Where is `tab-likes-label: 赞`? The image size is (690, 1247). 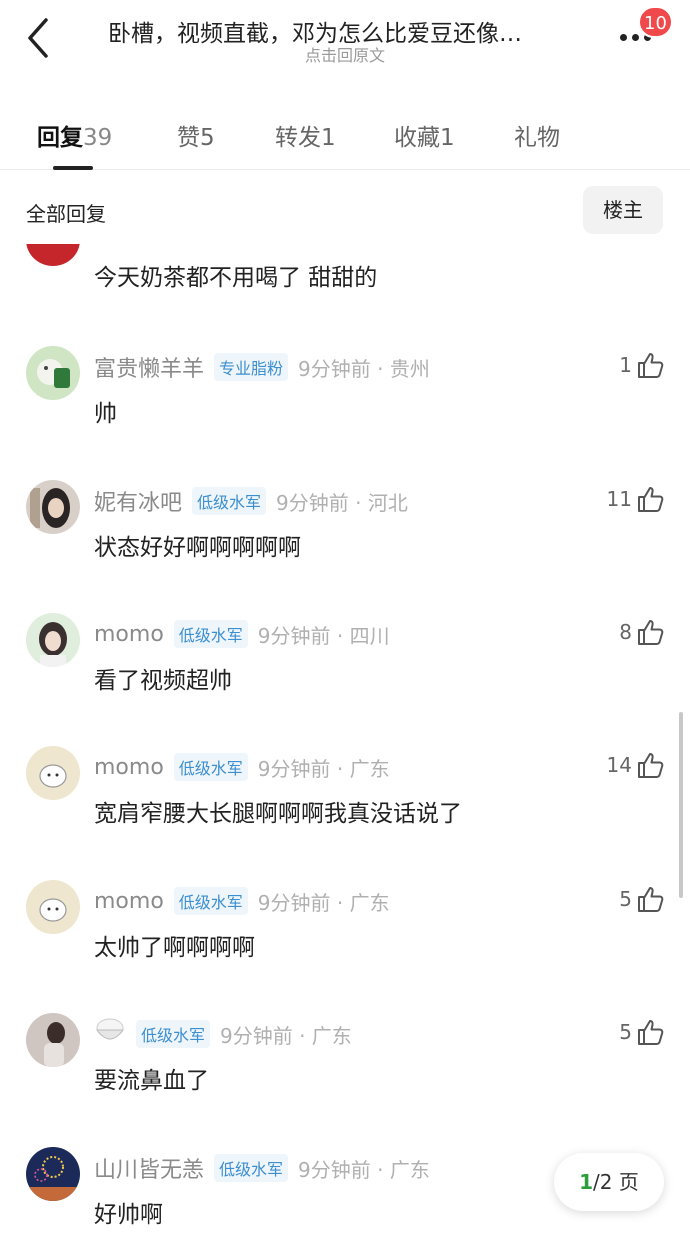 tab-likes-label: 赞 is located at coordinates (188, 138).